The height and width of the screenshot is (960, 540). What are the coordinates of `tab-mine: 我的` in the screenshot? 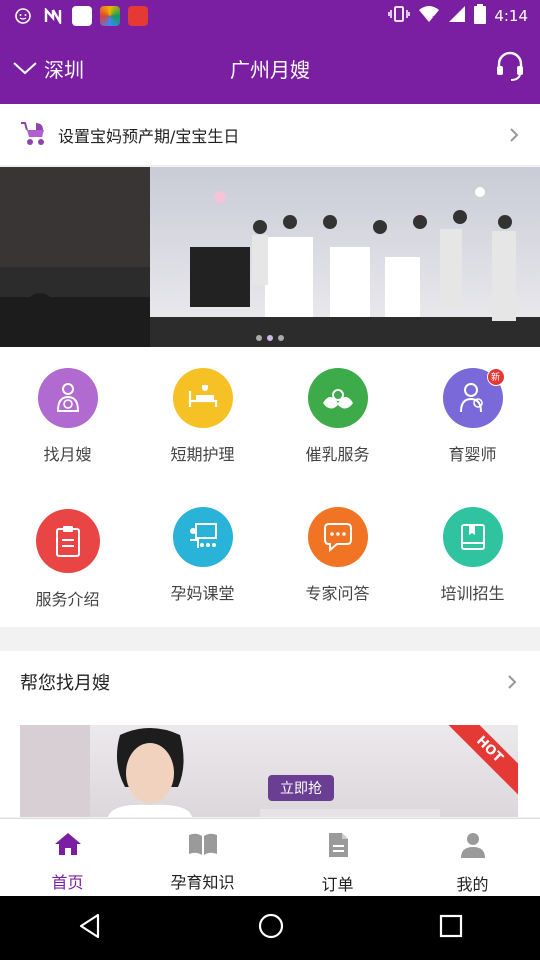 It's located at (472, 857).